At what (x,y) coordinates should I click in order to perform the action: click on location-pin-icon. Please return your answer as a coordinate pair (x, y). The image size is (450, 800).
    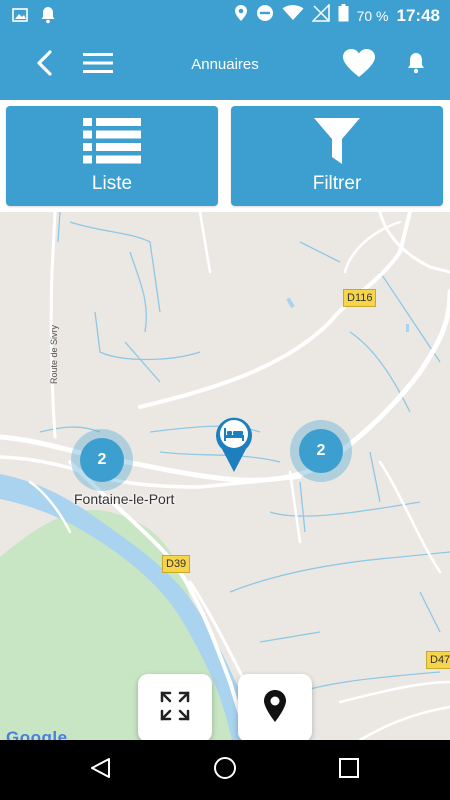
    Looking at the image, I should click on (275, 708).